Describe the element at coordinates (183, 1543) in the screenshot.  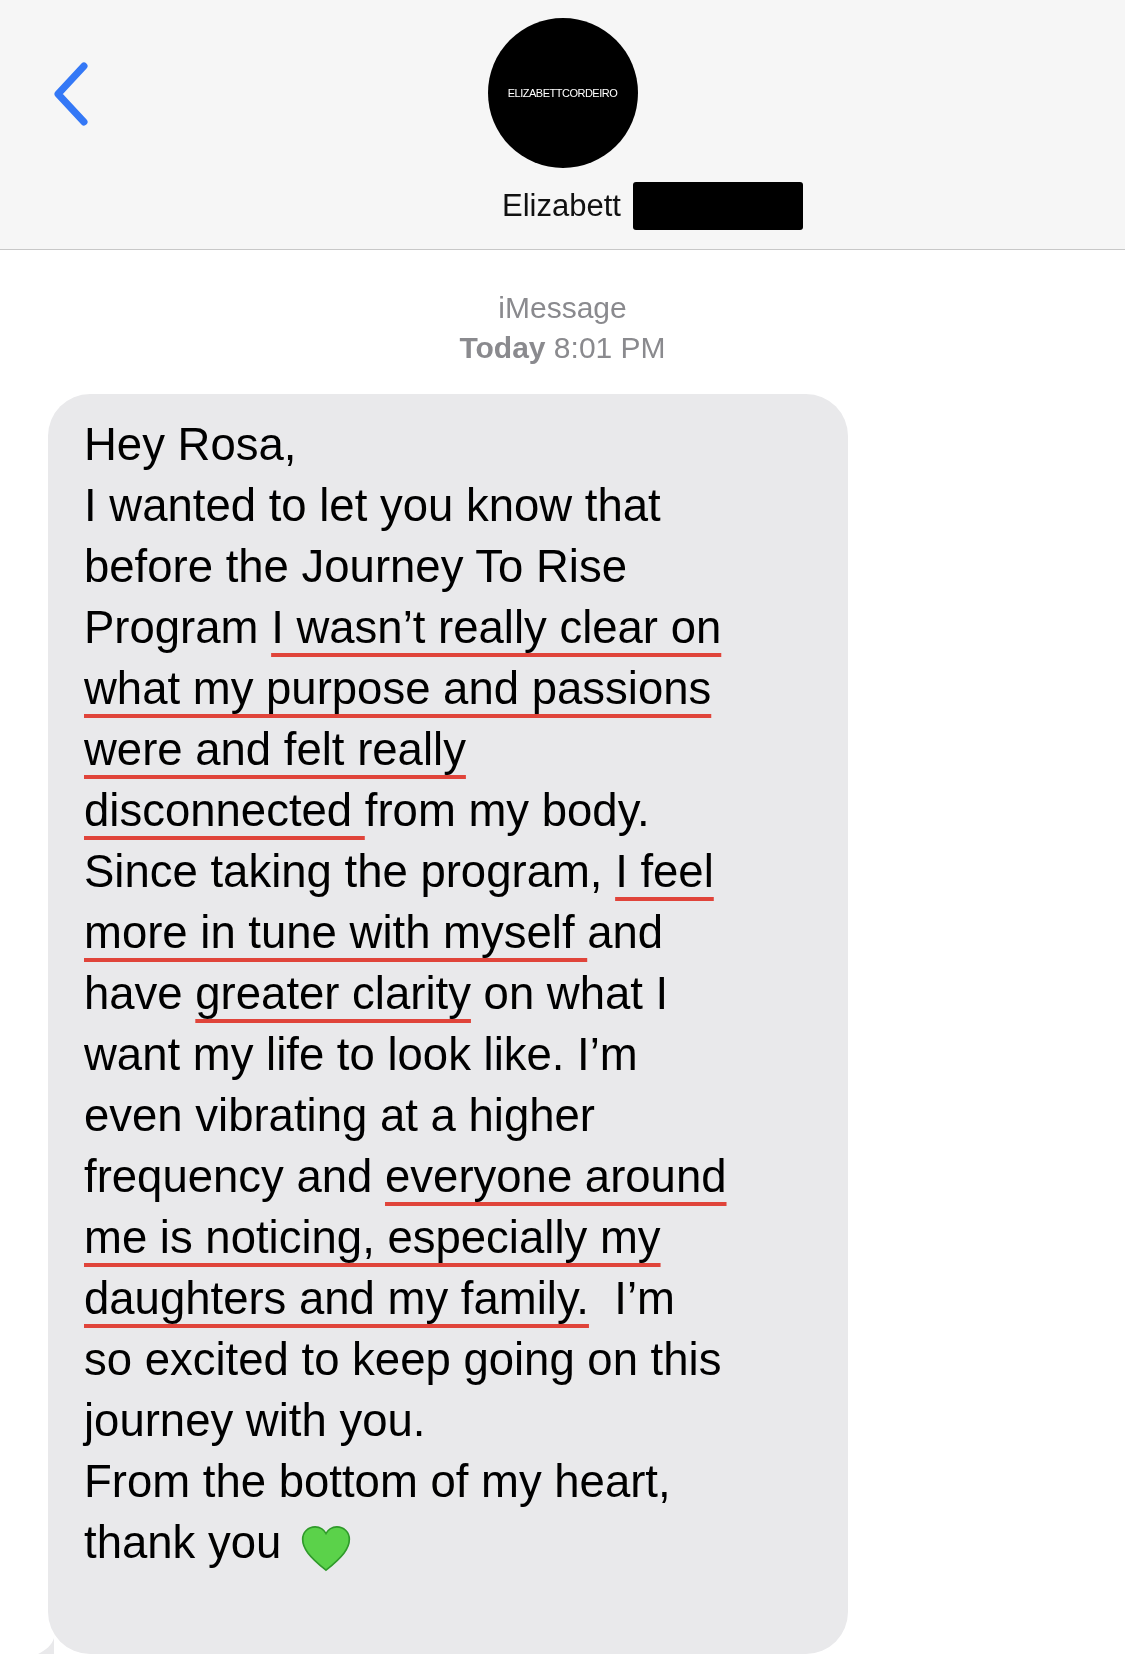
I see `message-closing-text: thank you` at that location.